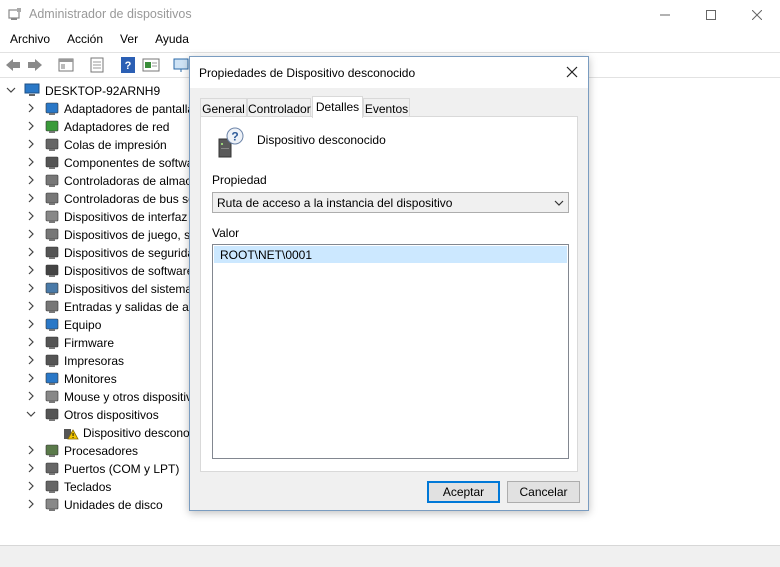 The height and width of the screenshot is (567, 780). Describe the element at coordinates (13, 65) in the screenshot. I see `back-arrow-icon` at that location.